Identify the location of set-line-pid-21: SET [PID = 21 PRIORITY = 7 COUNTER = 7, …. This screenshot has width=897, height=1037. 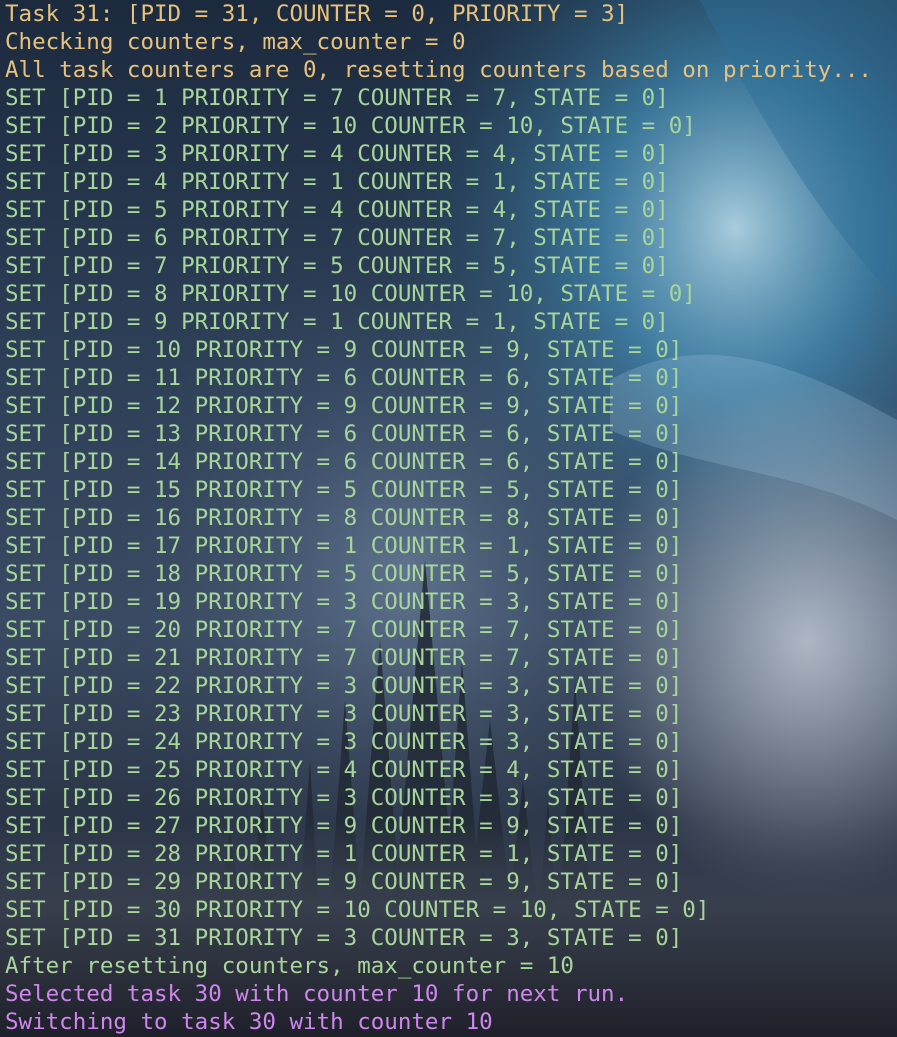
(344, 658).